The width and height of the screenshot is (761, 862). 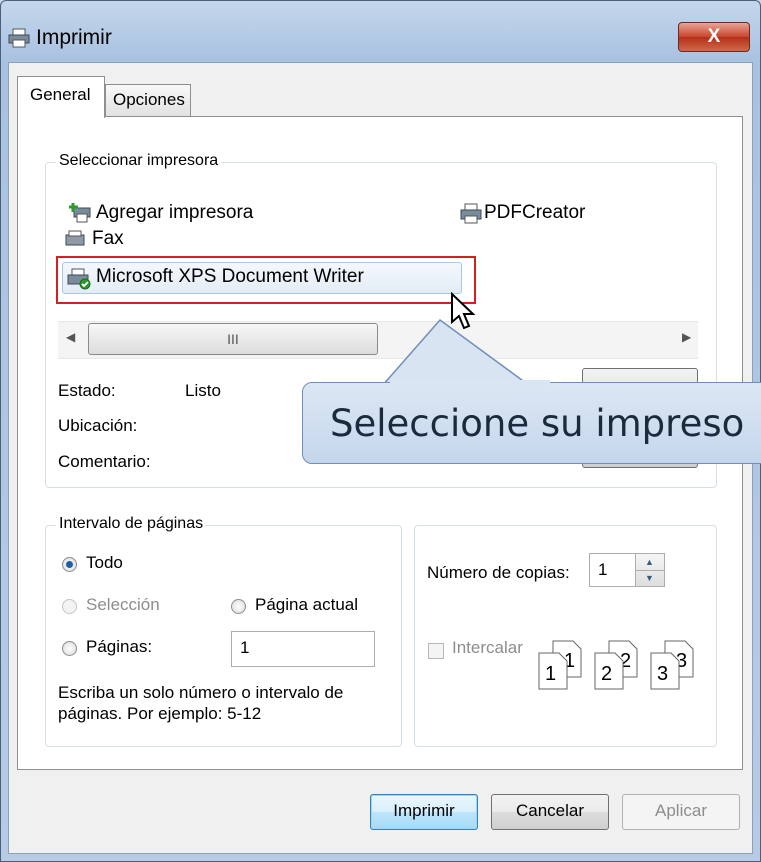 I want to click on radio-pages, so click(x=69, y=648).